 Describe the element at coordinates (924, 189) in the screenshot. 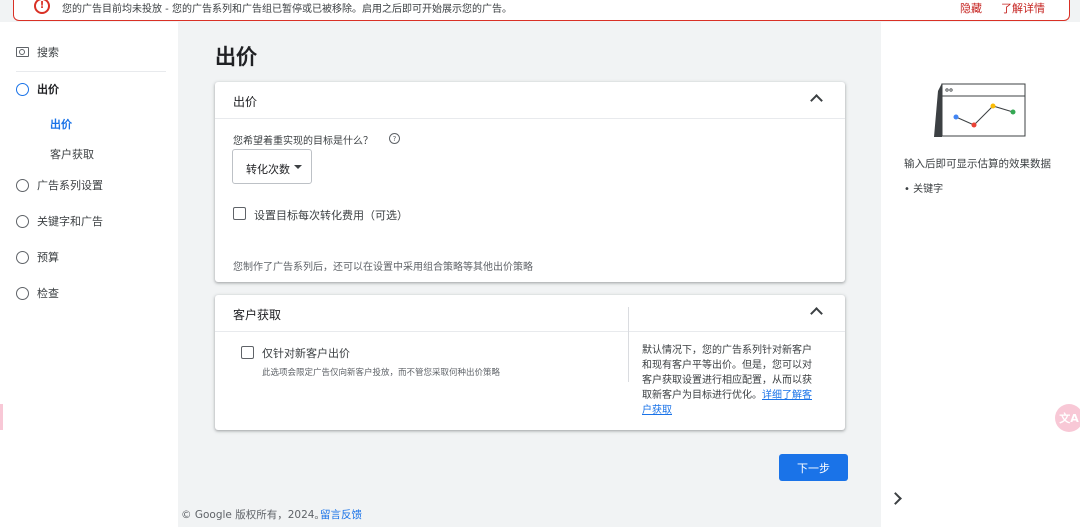

I see `estimate-bullet: • 关键字` at that location.